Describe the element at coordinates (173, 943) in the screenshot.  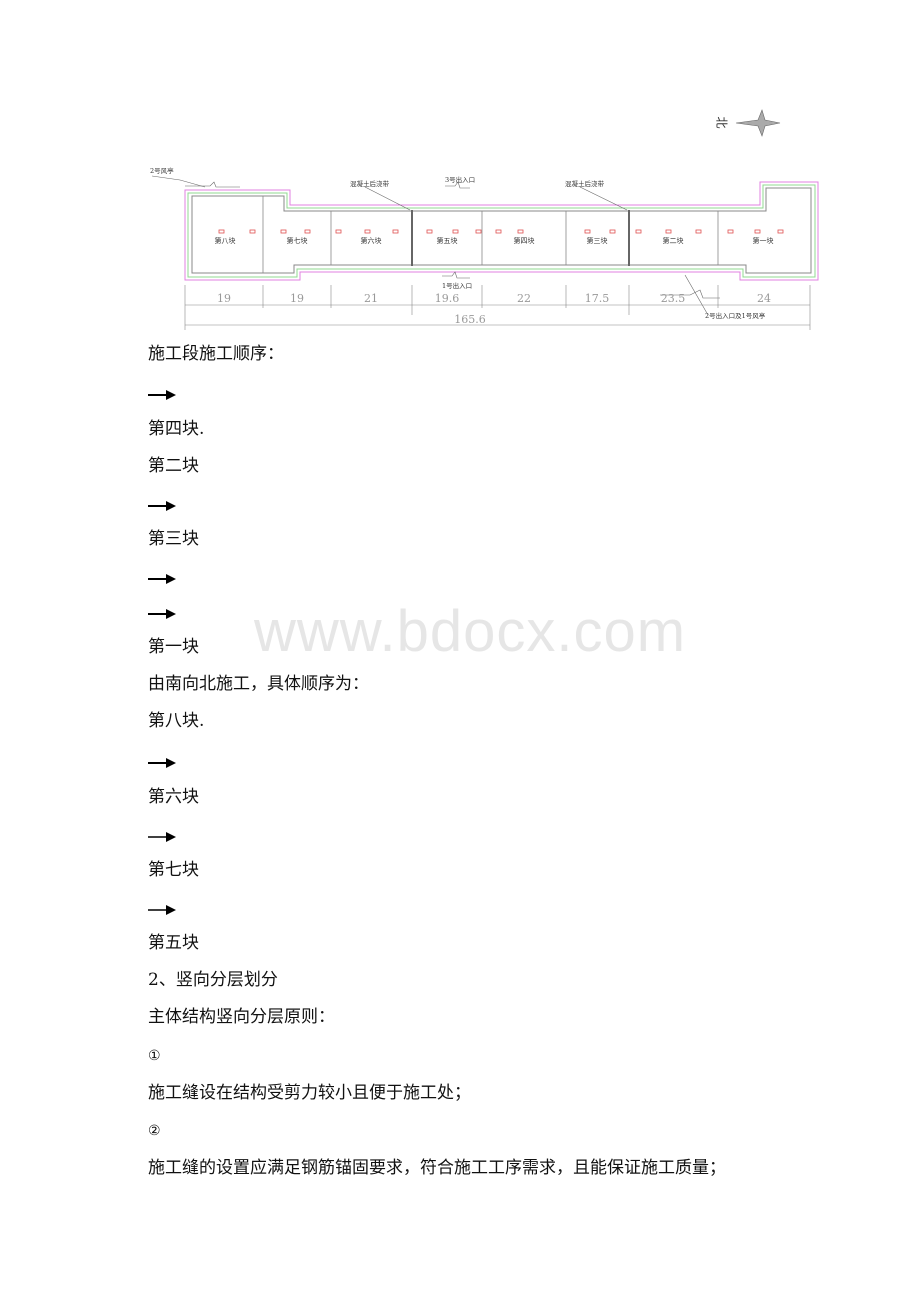
I see `sequence-item: 第五块` at that location.